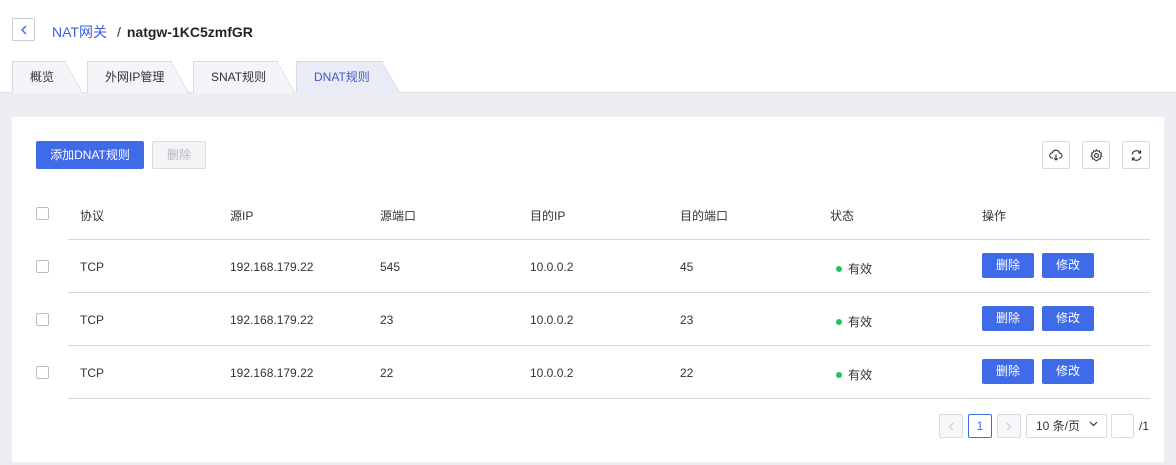 The width and height of the screenshot is (1176, 465). I want to click on total-pages: /1, so click(1144, 426).